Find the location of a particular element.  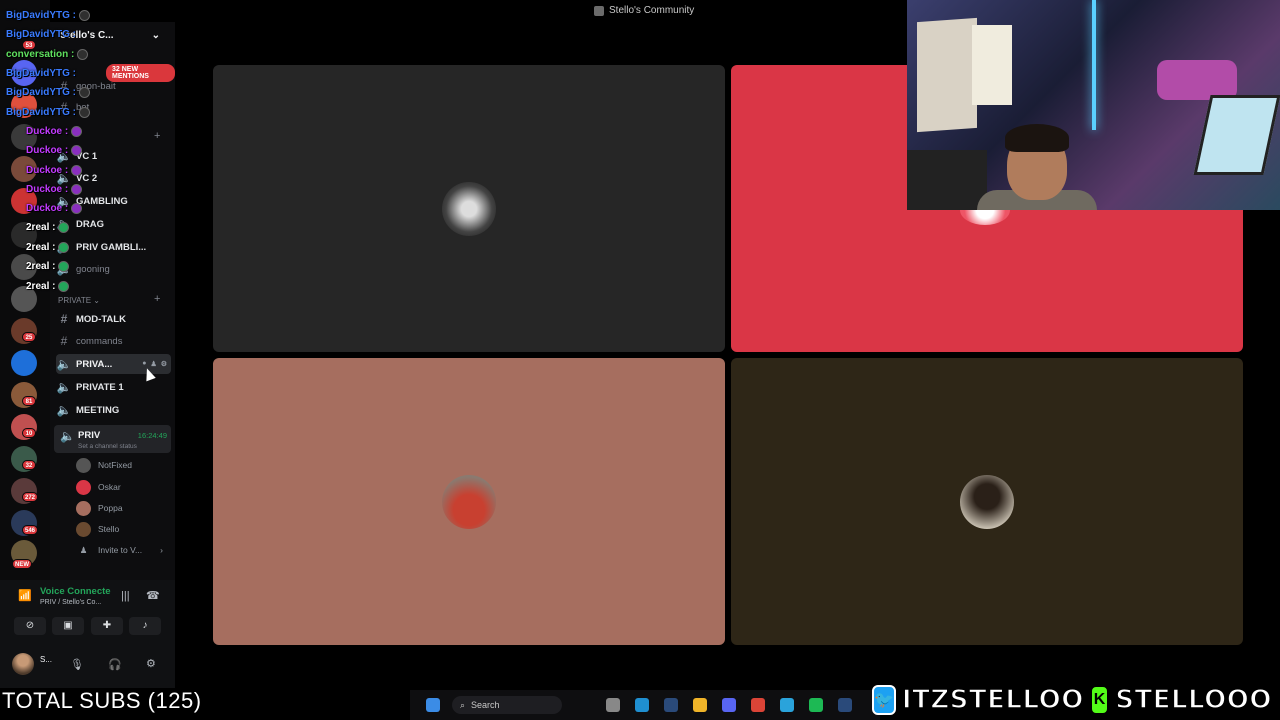

voice-member: Oskar is located at coordinates (98, 487).